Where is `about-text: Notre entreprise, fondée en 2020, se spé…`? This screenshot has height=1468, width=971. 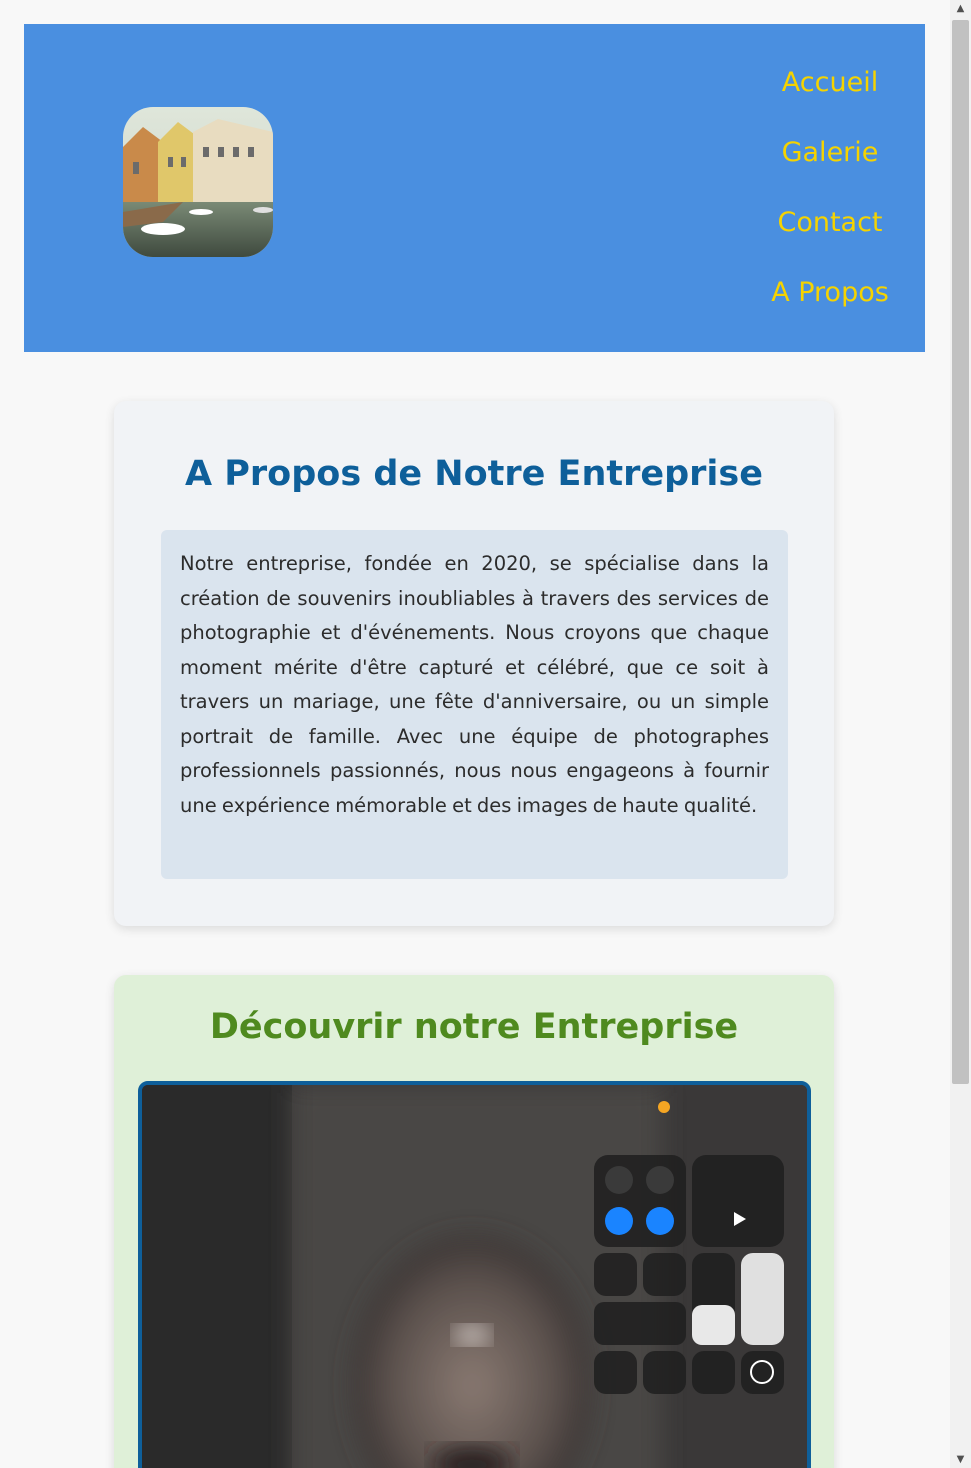
about-text: Notre entreprise, fondée en 2020, se spé… is located at coordinates (474, 684).